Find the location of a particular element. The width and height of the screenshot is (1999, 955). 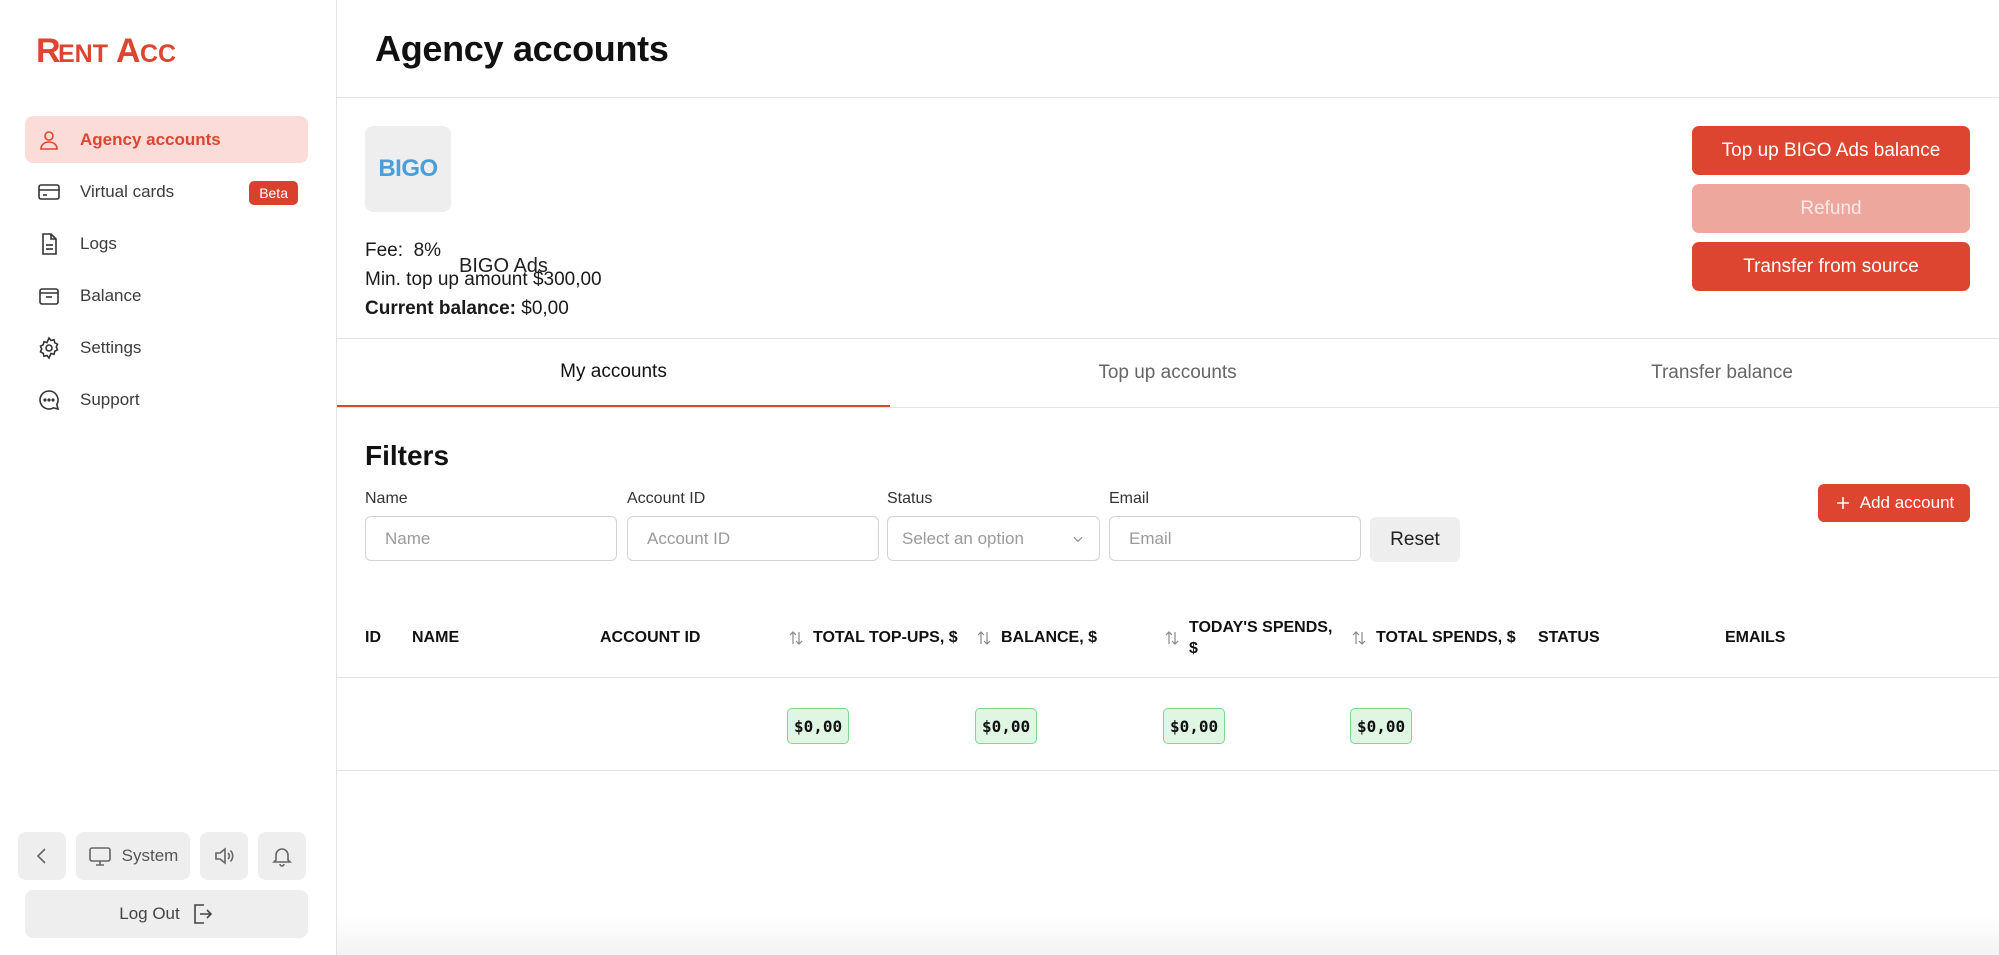

status-filter-label: Status is located at coordinates (910, 498).